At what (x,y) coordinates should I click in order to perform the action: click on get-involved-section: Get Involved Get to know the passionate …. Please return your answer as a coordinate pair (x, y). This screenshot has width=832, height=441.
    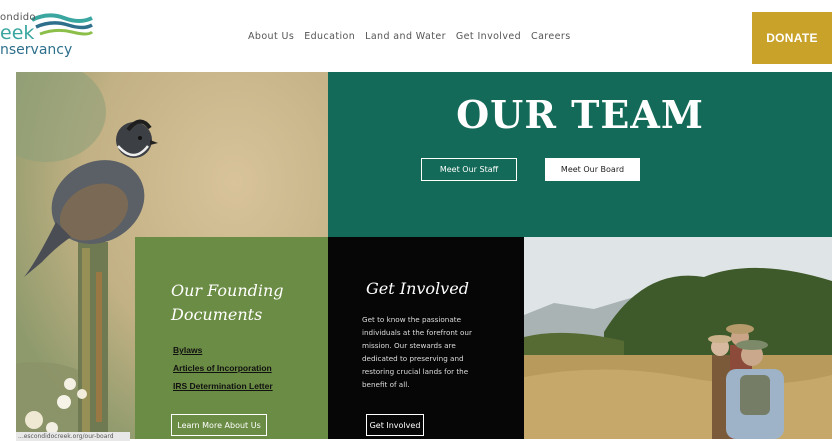
    Looking at the image, I should click on (426, 338).